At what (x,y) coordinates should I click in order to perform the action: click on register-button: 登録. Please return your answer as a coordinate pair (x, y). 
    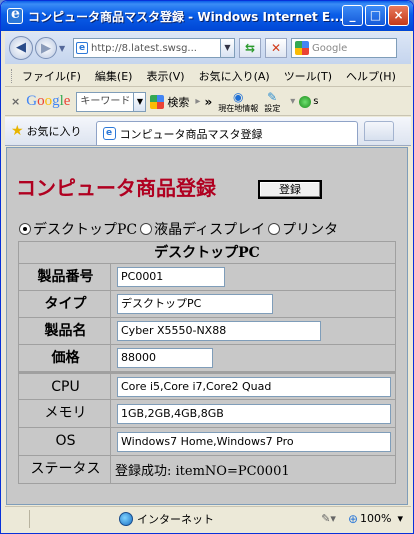
    Looking at the image, I should click on (290, 189).